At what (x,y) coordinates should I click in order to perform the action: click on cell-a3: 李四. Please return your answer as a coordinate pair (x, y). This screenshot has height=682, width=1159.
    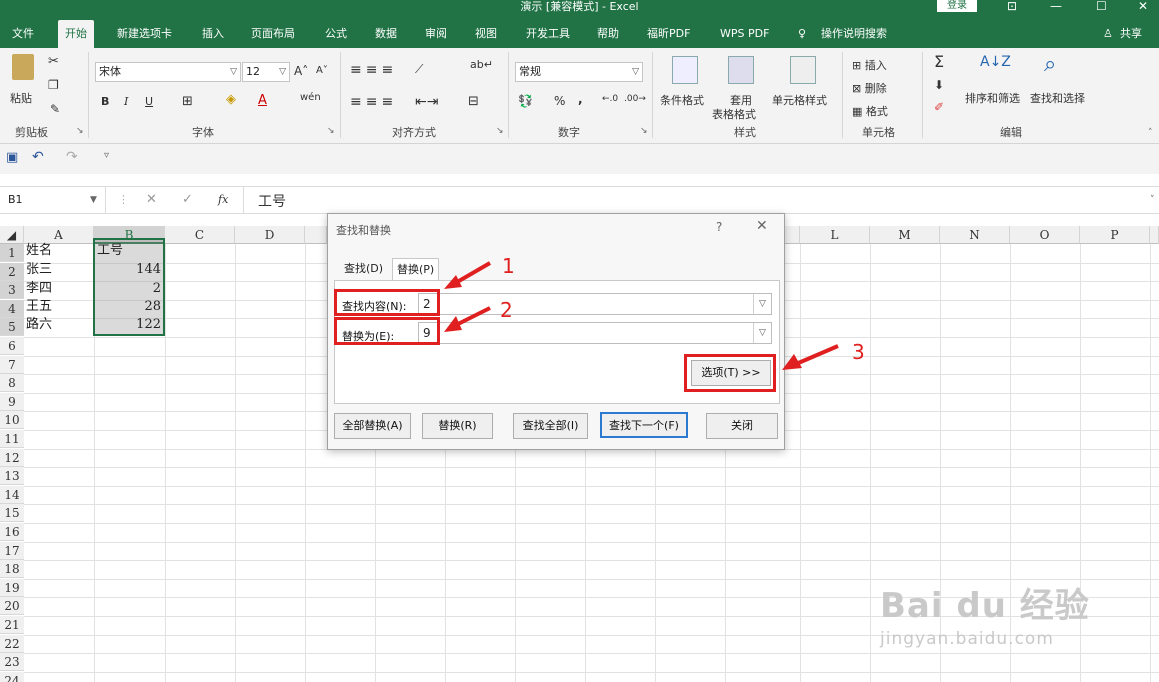
    Looking at the image, I should click on (39, 289).